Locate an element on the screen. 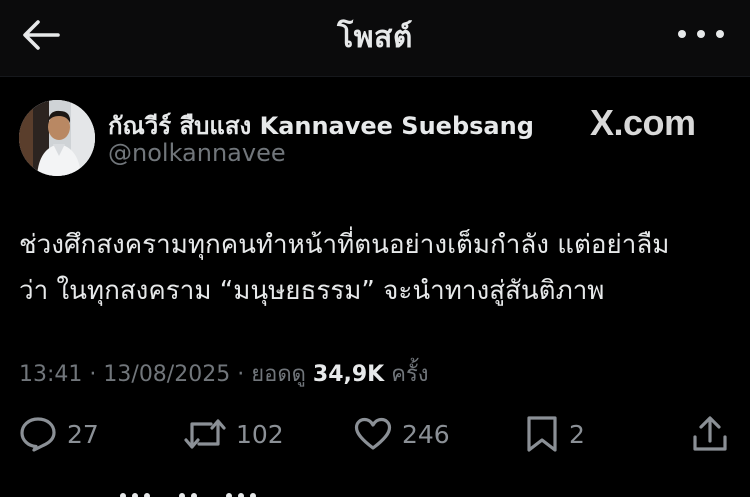  bookmark-button: 2 is located at coordinates (555, 434).